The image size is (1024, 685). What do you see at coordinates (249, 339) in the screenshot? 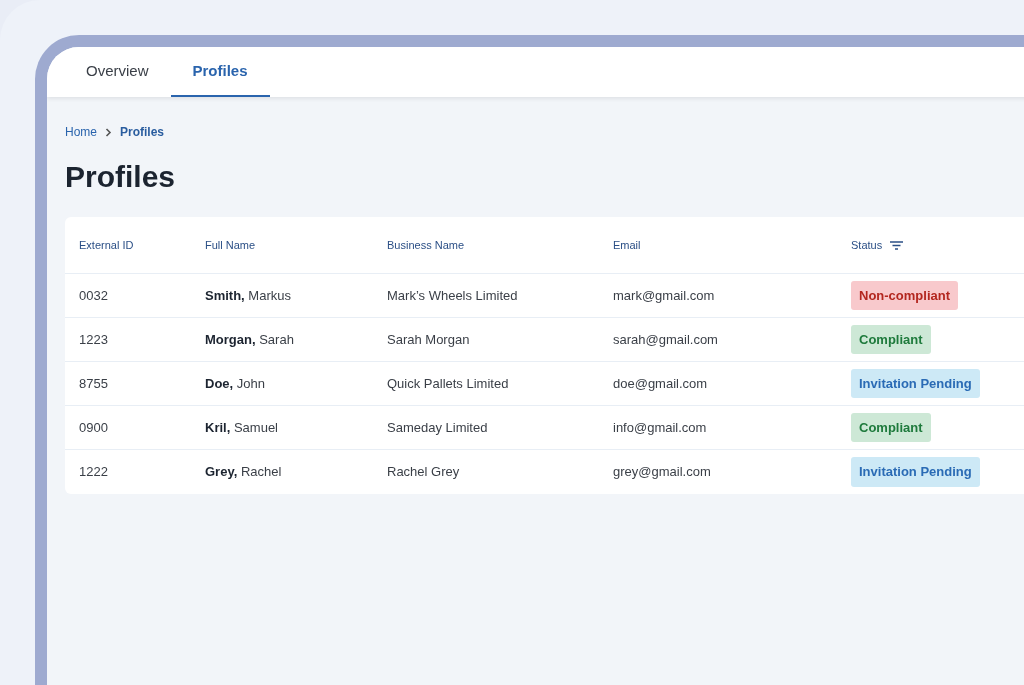
I see `table-cell: Morgan, Sarah` at bounding box center [249, 339].